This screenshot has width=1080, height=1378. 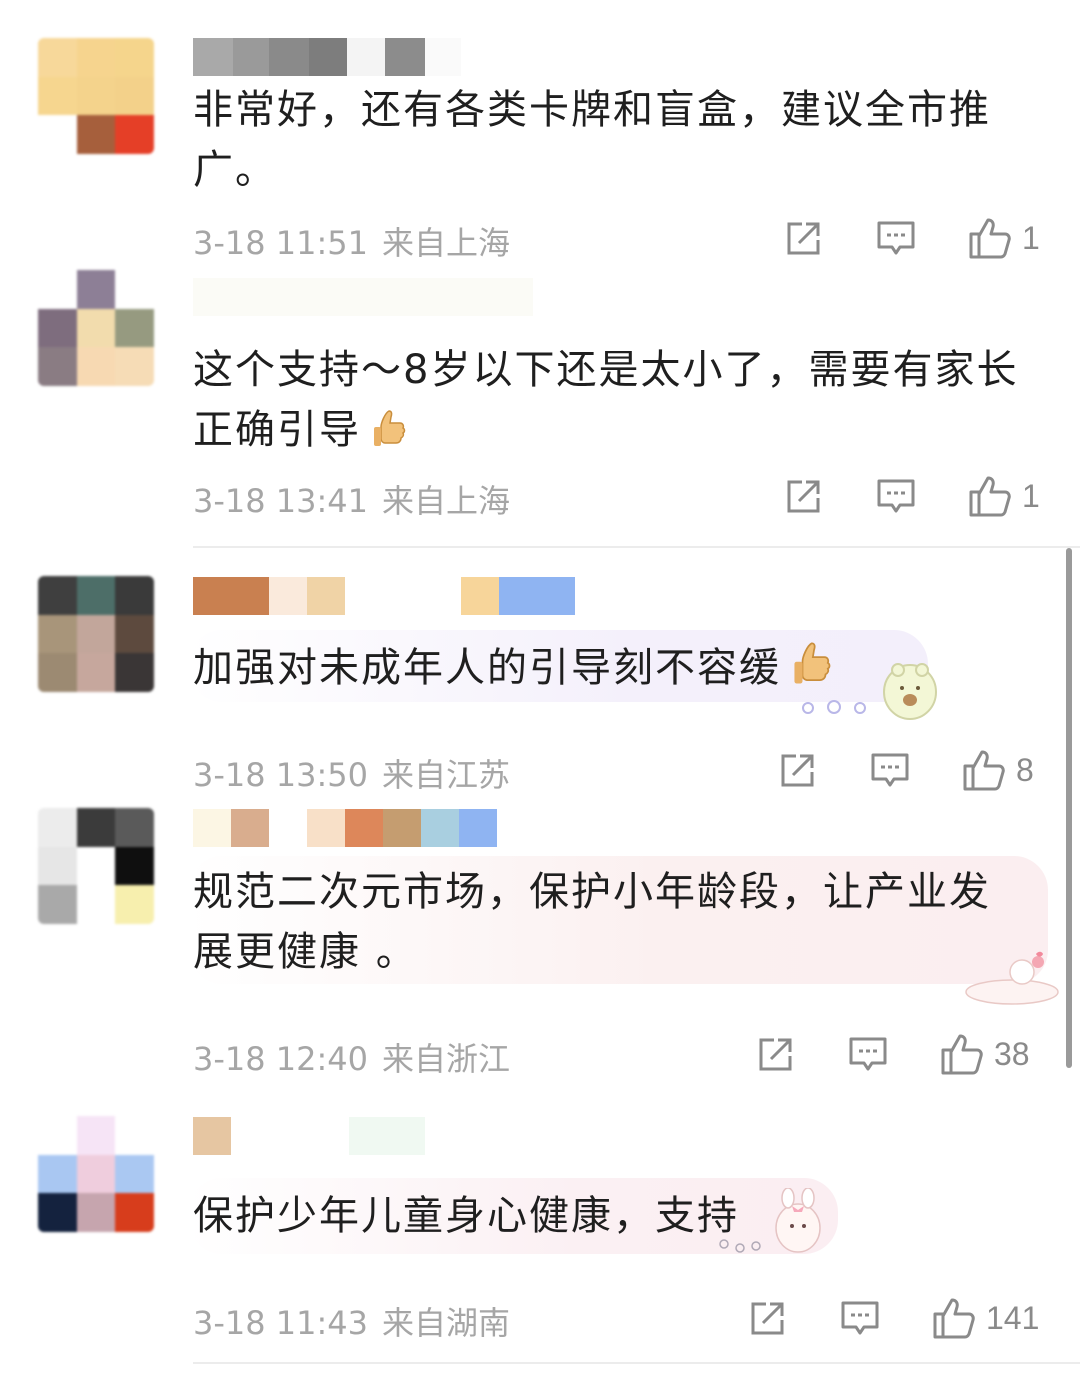 I want to click on comment-time: 3-18 11:51, so click(x=281, y=243).